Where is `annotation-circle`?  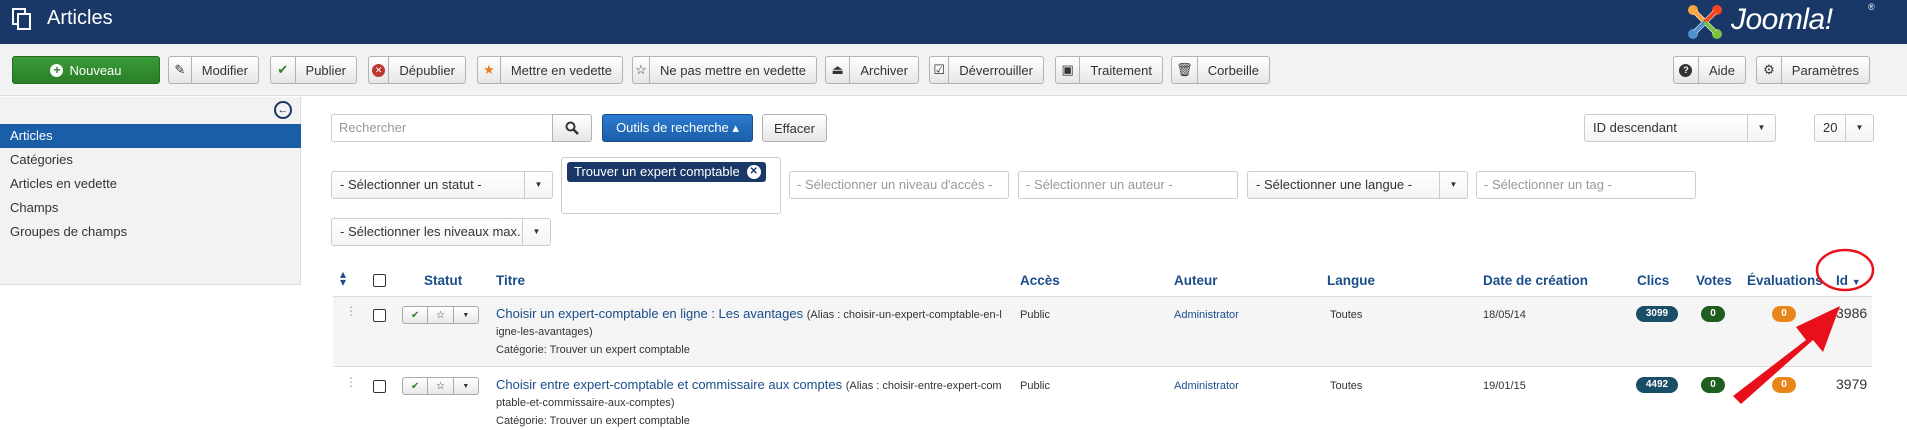 annotation-circle is located at coordinates (1845, 270).